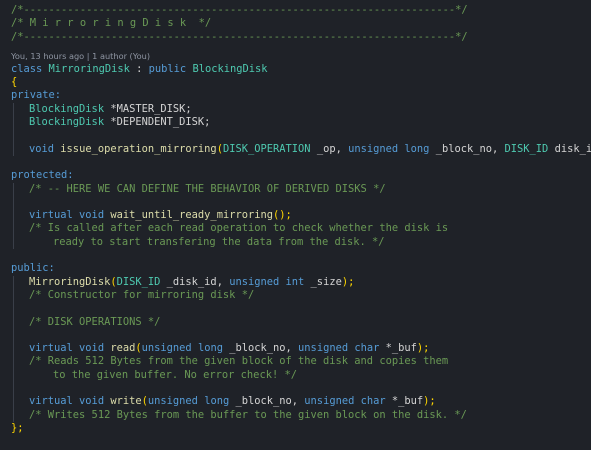 The image size is (591, 450). I want to click on code-line: to the given buffer. No error check! */, so click(295, 375).